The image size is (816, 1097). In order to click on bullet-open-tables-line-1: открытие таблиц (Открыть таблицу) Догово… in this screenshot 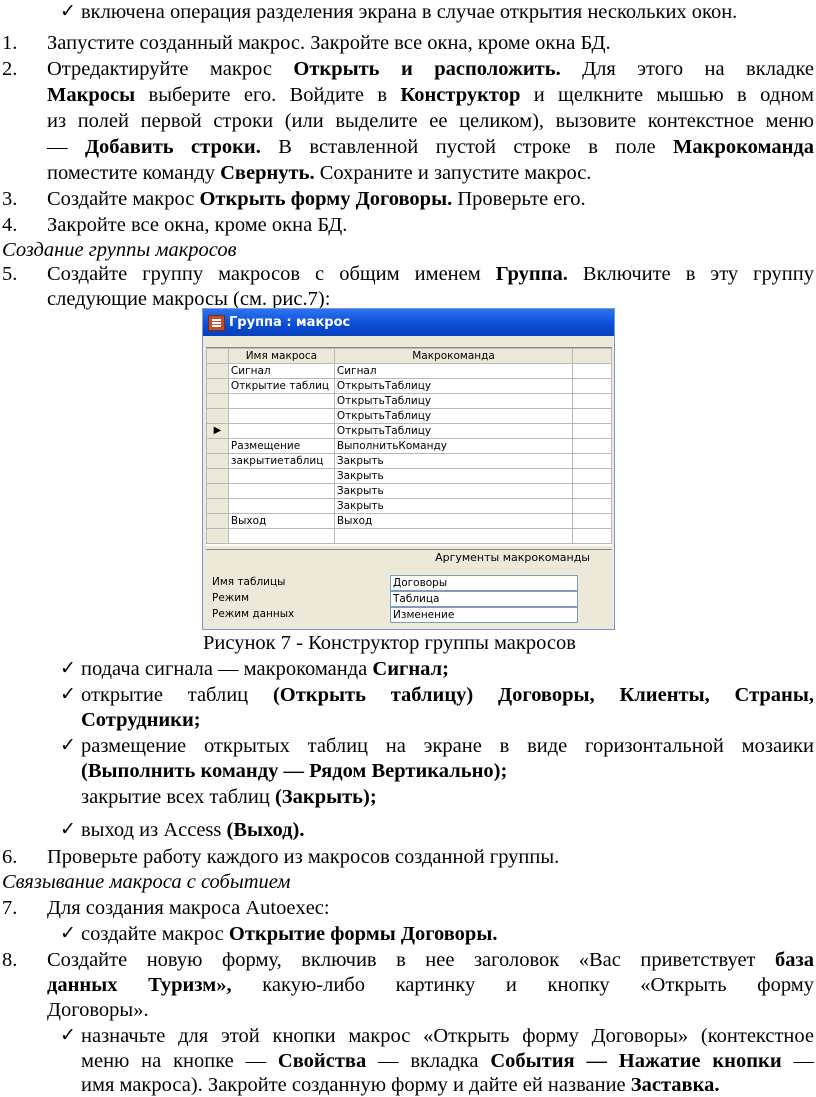, I will do `click(447, 695)`.